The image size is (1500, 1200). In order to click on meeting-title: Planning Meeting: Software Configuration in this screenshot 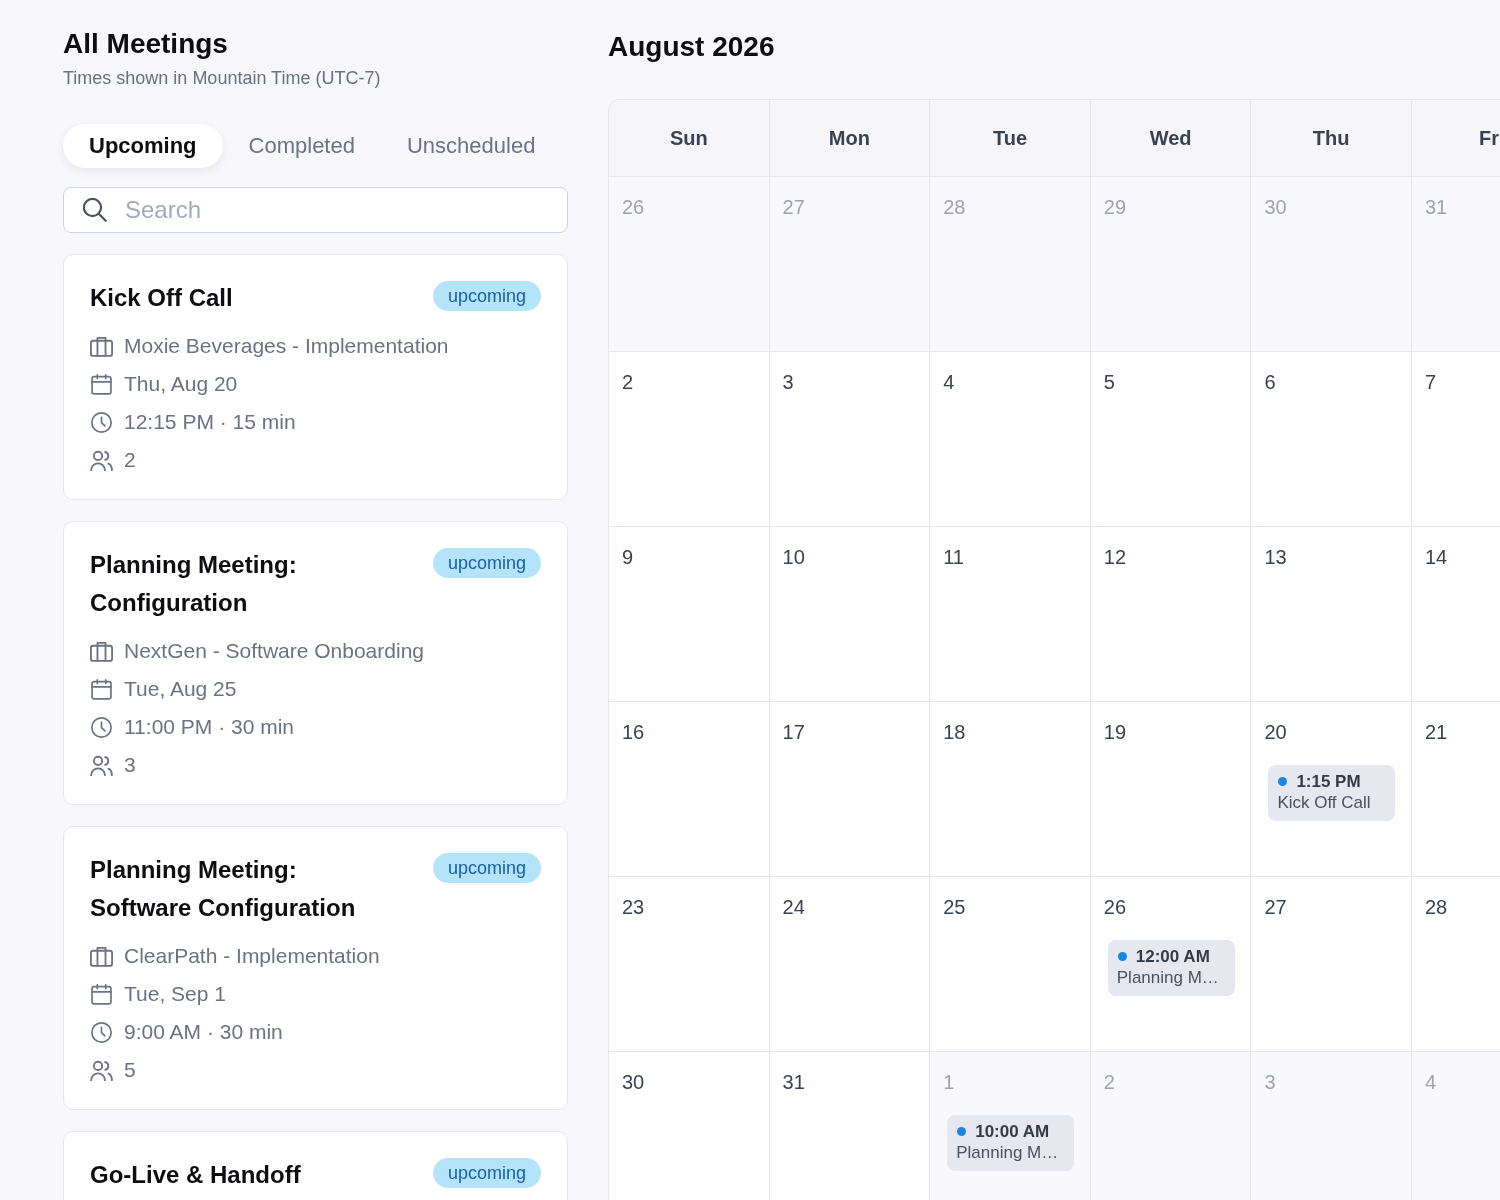, I will do `click(223, 889)`.